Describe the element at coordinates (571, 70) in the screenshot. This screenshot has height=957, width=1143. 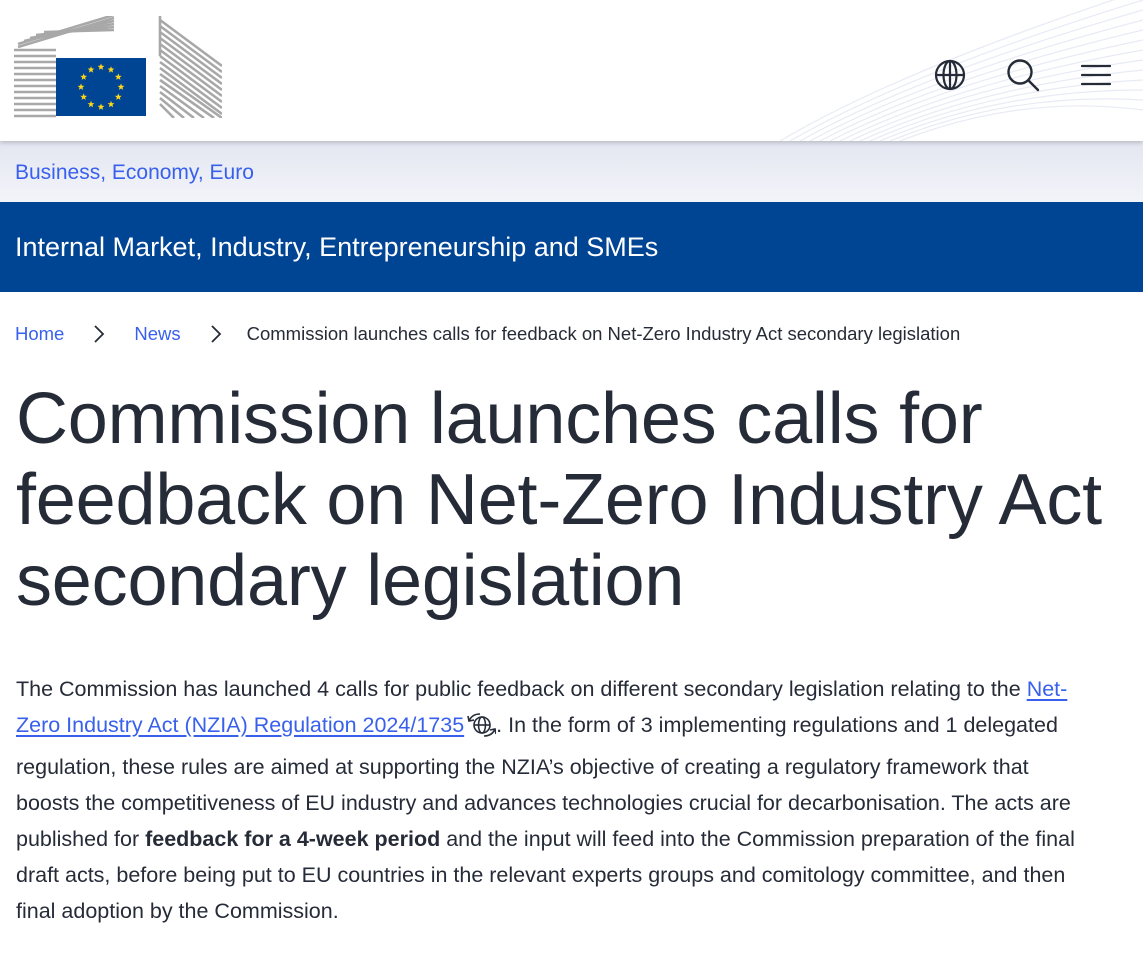
I see `site-header` at that location.